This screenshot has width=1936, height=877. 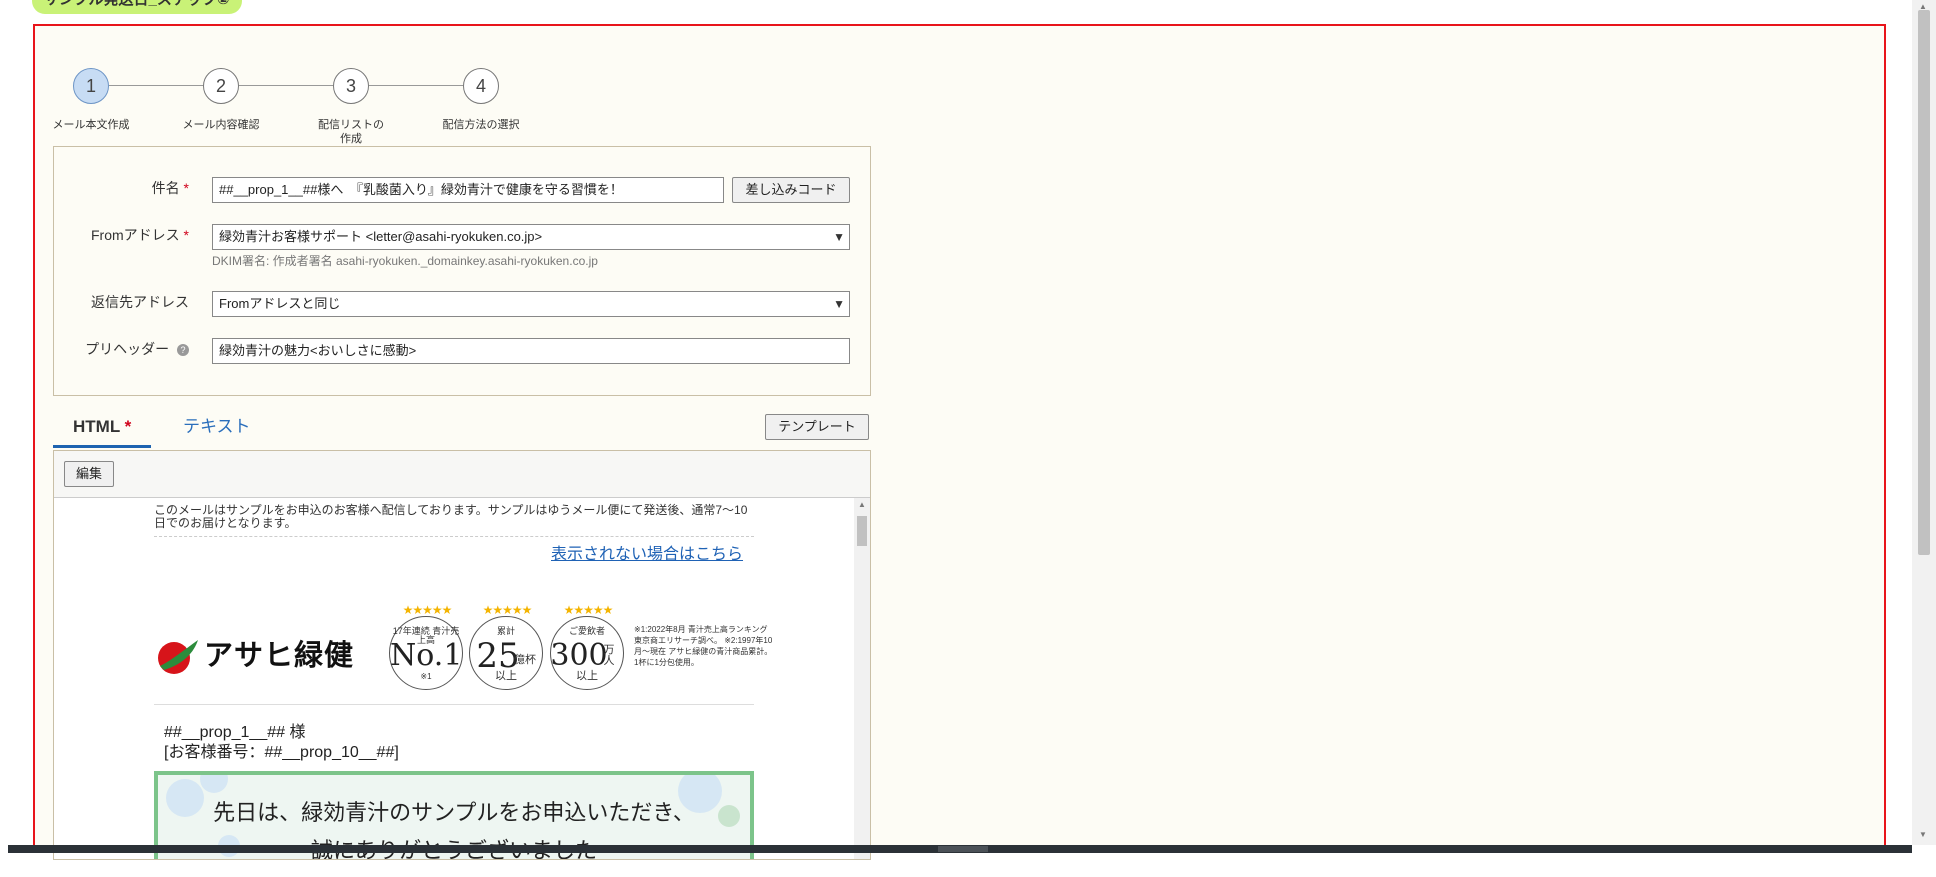 I want to click on medal-bottom-text: ※1, so click(x=426, y=676).